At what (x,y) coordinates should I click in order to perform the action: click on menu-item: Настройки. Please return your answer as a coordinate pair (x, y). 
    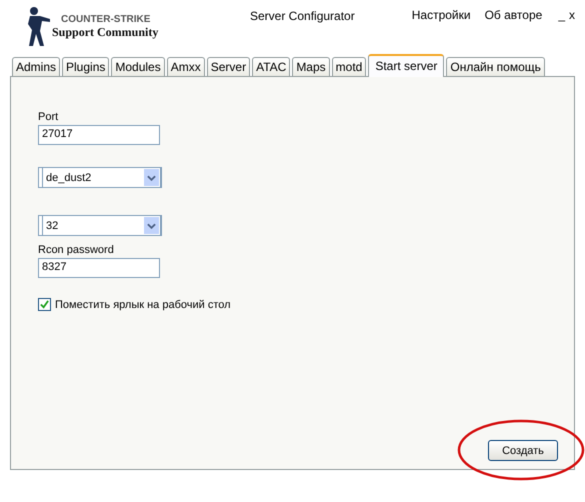
    Looking at the image, I should click on (441, 15).